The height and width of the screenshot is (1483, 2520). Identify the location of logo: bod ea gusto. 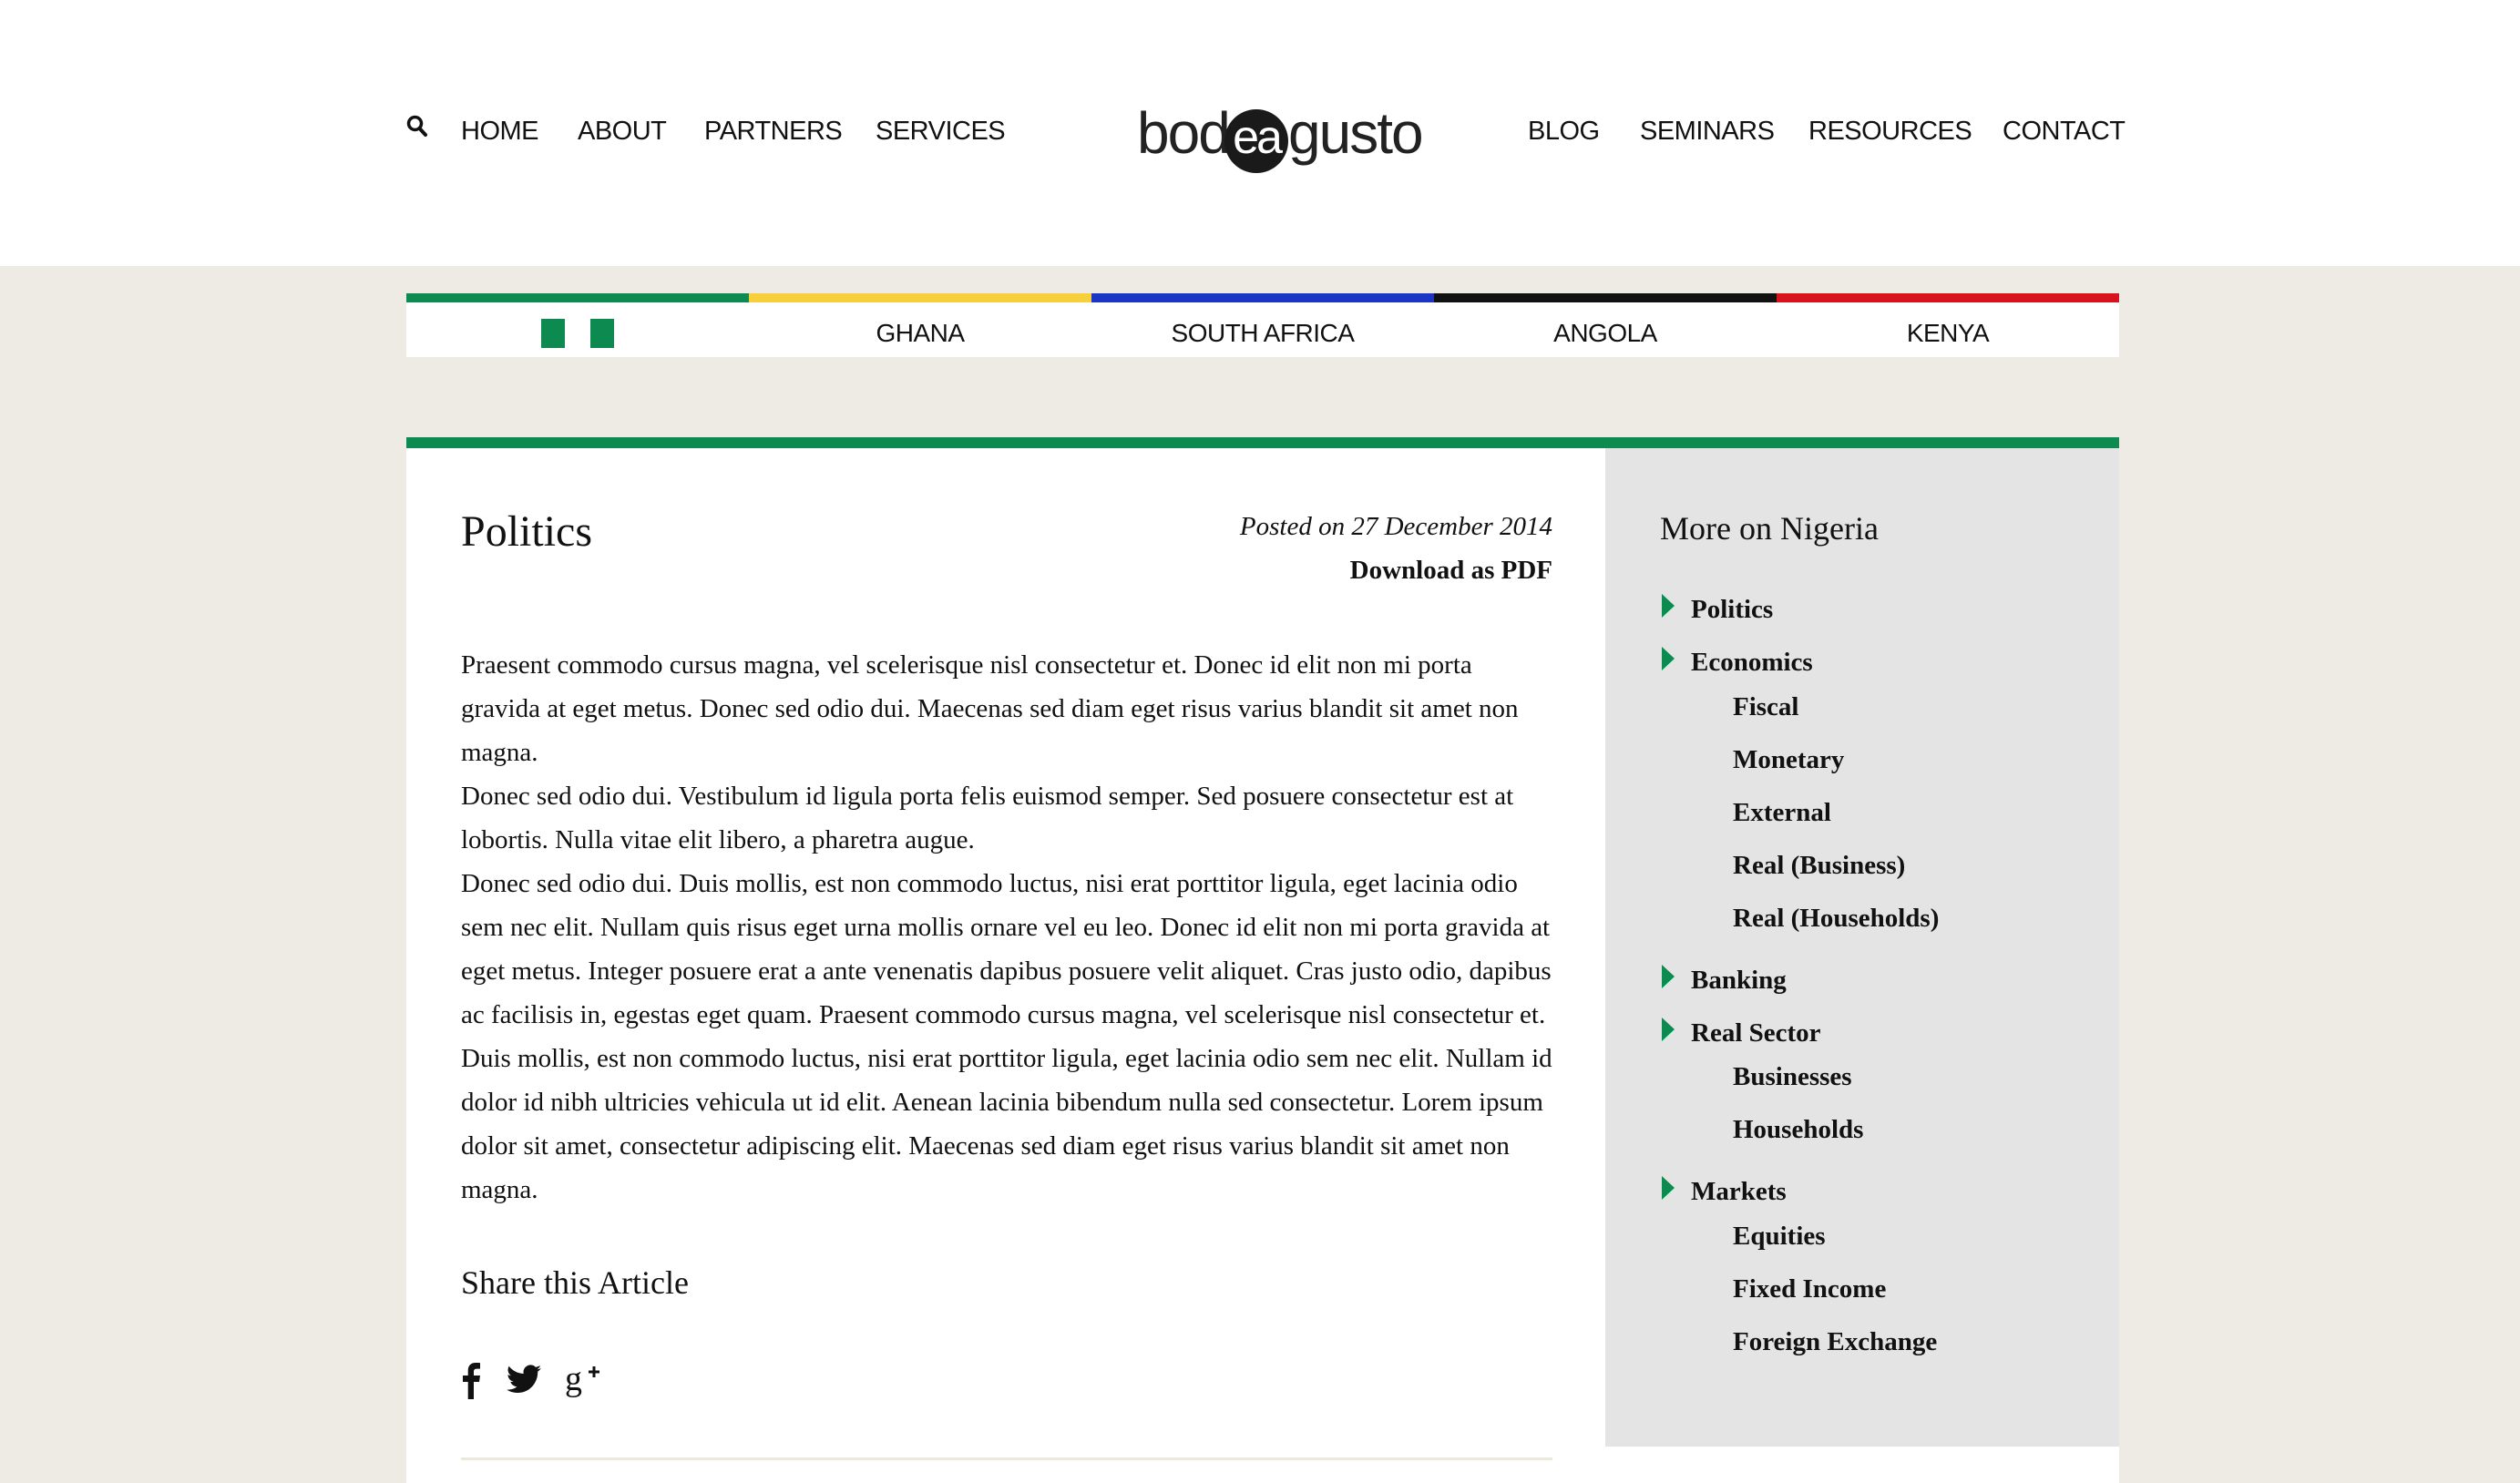
(1281, 137).